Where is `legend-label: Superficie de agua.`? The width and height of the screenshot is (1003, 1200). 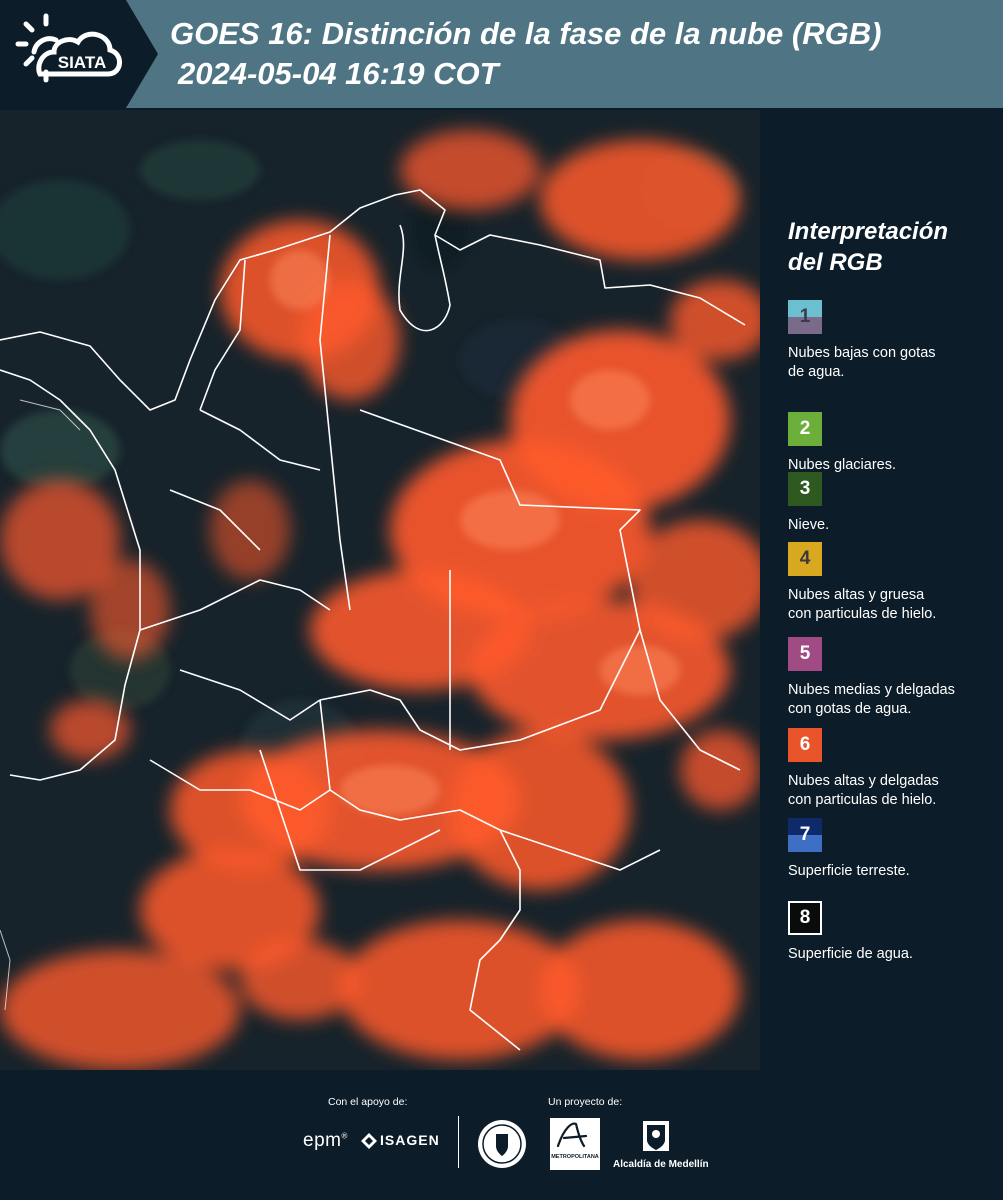
legend-label: Superficie de agua. is located at coordinates (894, 954).